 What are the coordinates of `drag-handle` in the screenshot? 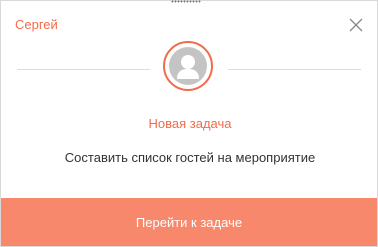 It's located at (186, 1).